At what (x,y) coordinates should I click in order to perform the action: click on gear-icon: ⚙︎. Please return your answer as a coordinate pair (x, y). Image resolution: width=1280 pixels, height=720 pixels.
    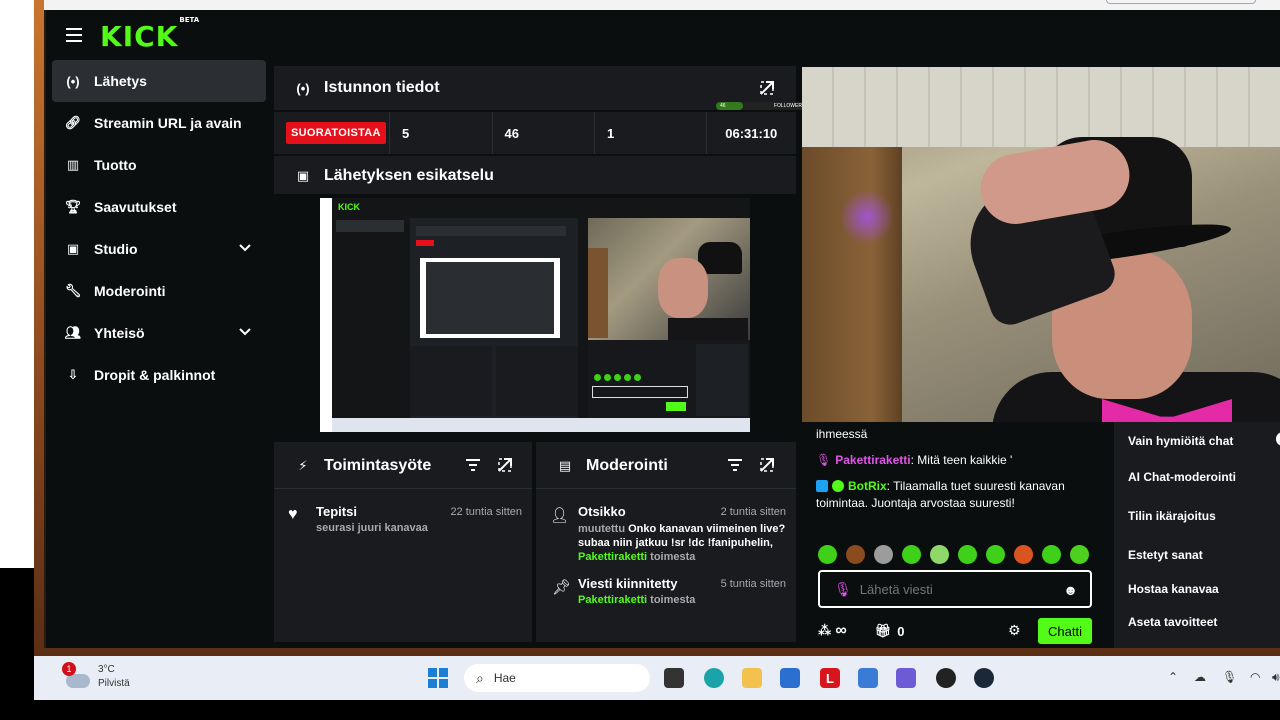
    Looking at the image, I should click on (1014, 630).